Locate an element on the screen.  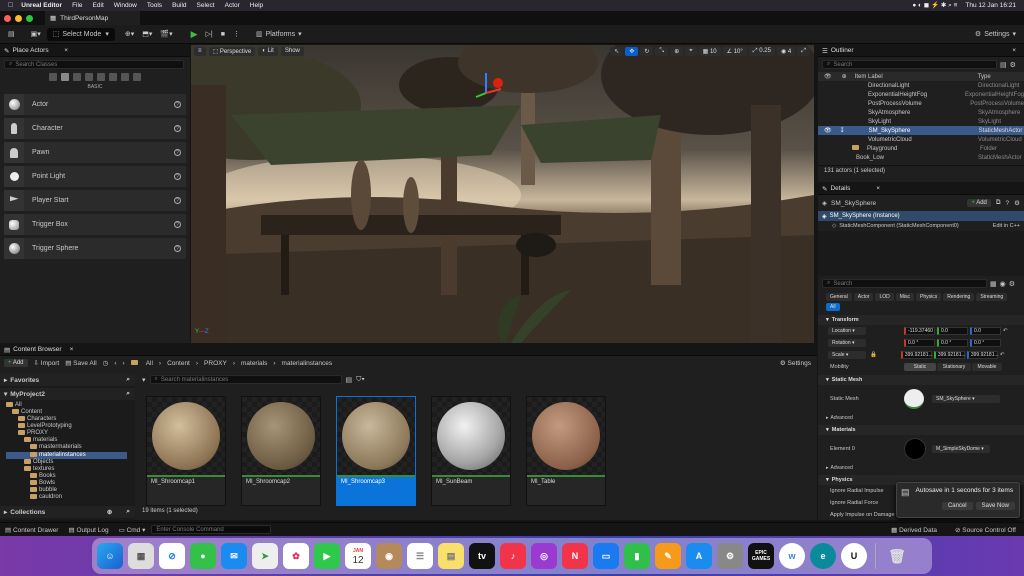
outliner-row: SkyAtmosphere SkyAtmosphere is located at coordinates (921, 112).